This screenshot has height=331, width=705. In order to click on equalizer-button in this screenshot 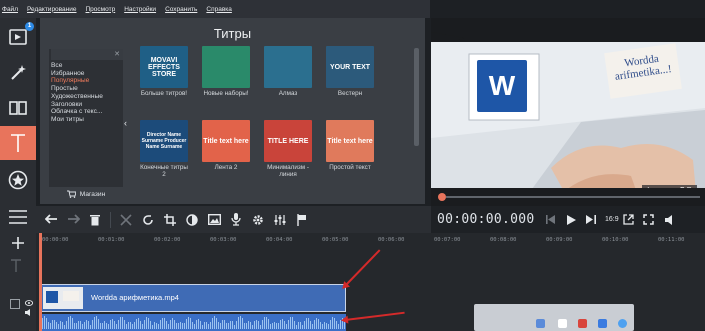, I will do `click(280, 220)`.